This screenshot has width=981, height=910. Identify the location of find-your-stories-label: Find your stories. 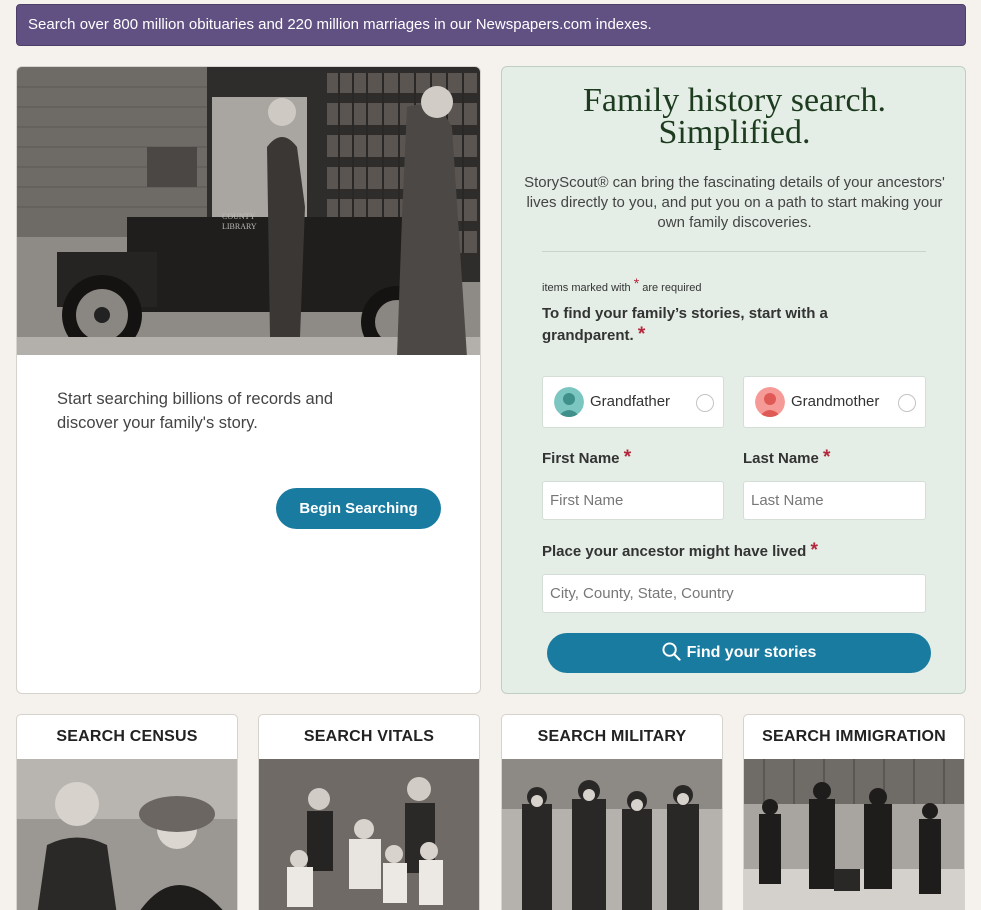
(751, 652).